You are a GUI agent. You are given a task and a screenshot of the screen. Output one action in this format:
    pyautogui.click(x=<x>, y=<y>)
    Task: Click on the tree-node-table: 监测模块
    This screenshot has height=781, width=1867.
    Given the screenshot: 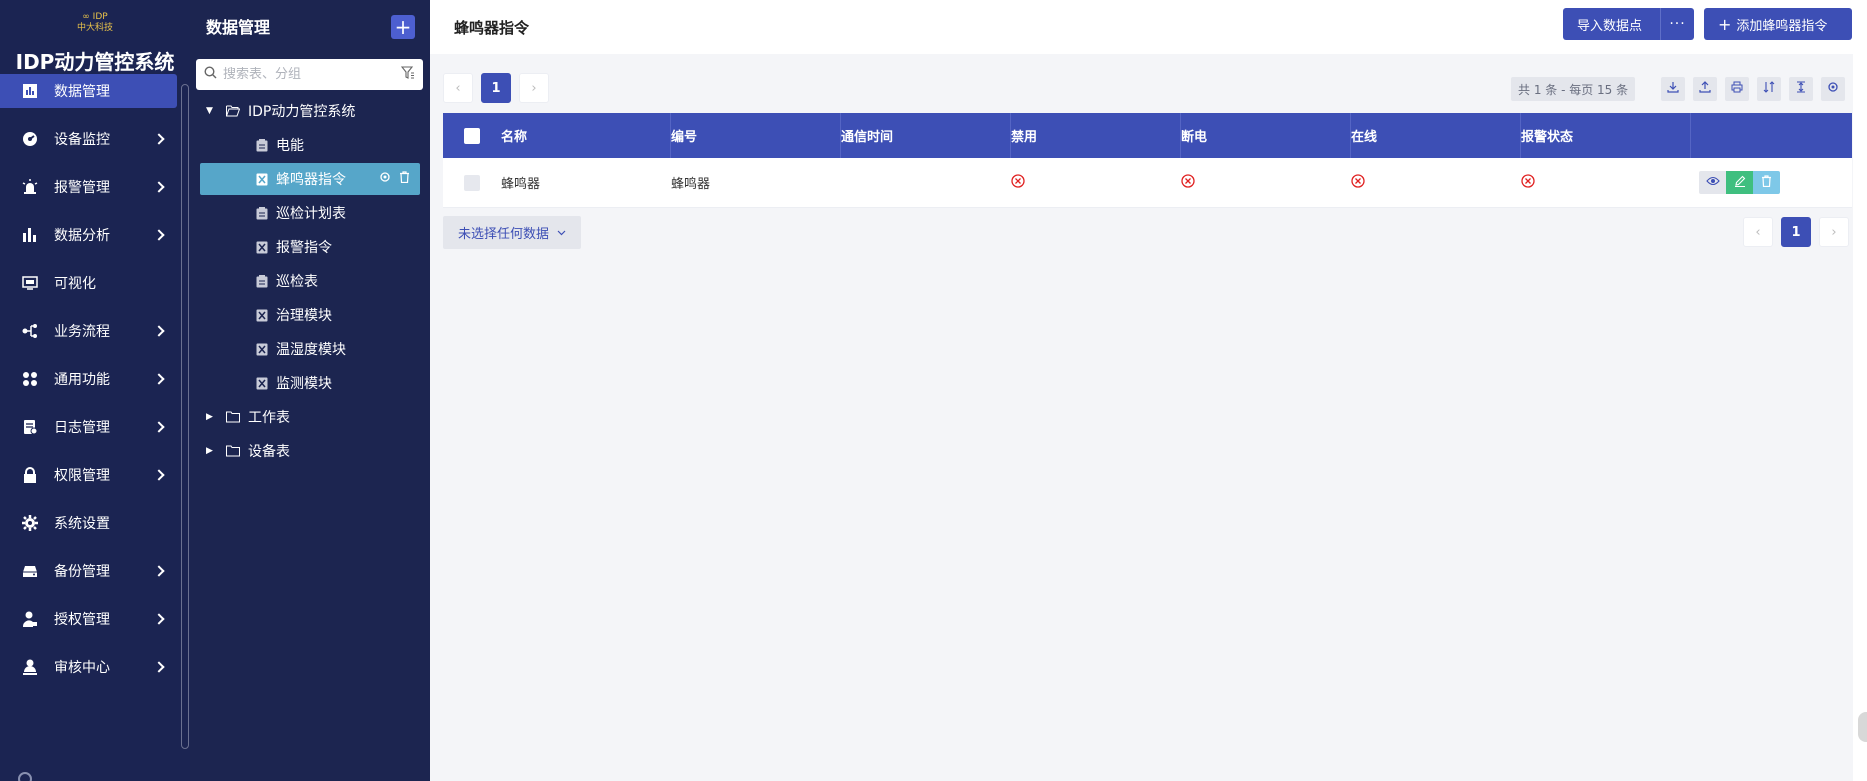 What is the action you would take?
    pyautogui.click(x=310, y=383)
    